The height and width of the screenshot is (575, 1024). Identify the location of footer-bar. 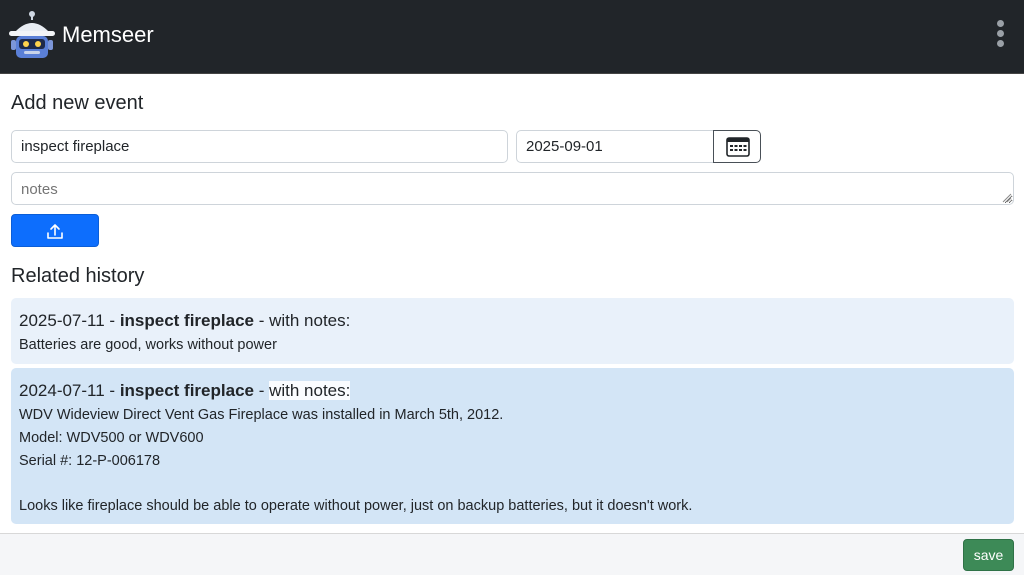
(512, 554).